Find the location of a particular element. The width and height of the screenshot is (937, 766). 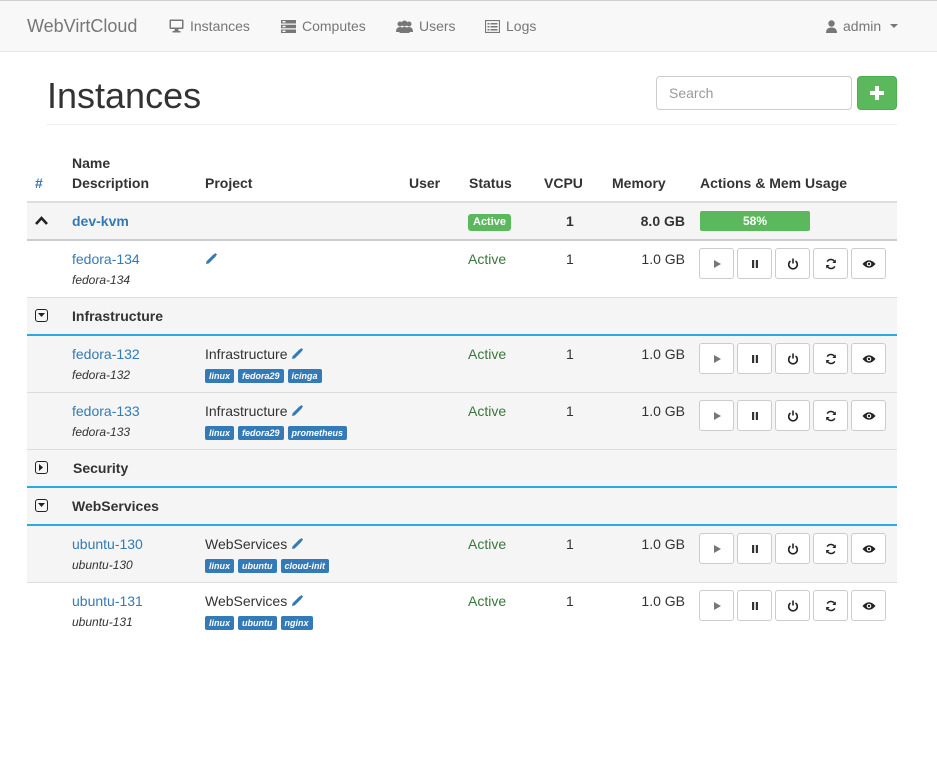

nav-computes: Computes is located at coordinates (323, 26).